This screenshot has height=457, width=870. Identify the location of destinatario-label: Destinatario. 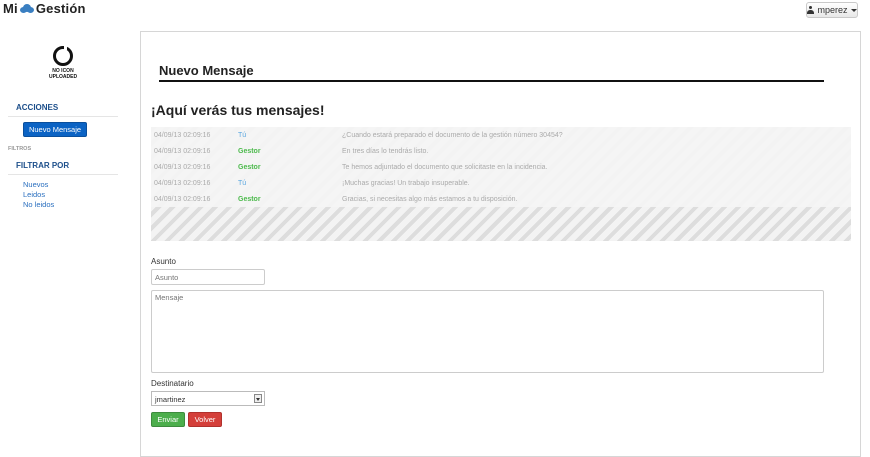
(172, 383).